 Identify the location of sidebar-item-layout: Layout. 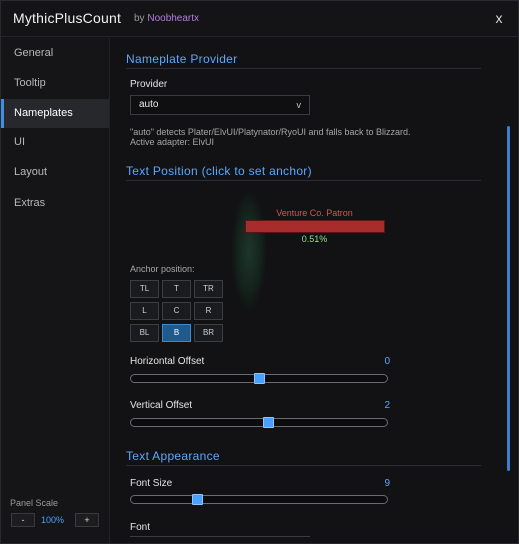
(55, 172).